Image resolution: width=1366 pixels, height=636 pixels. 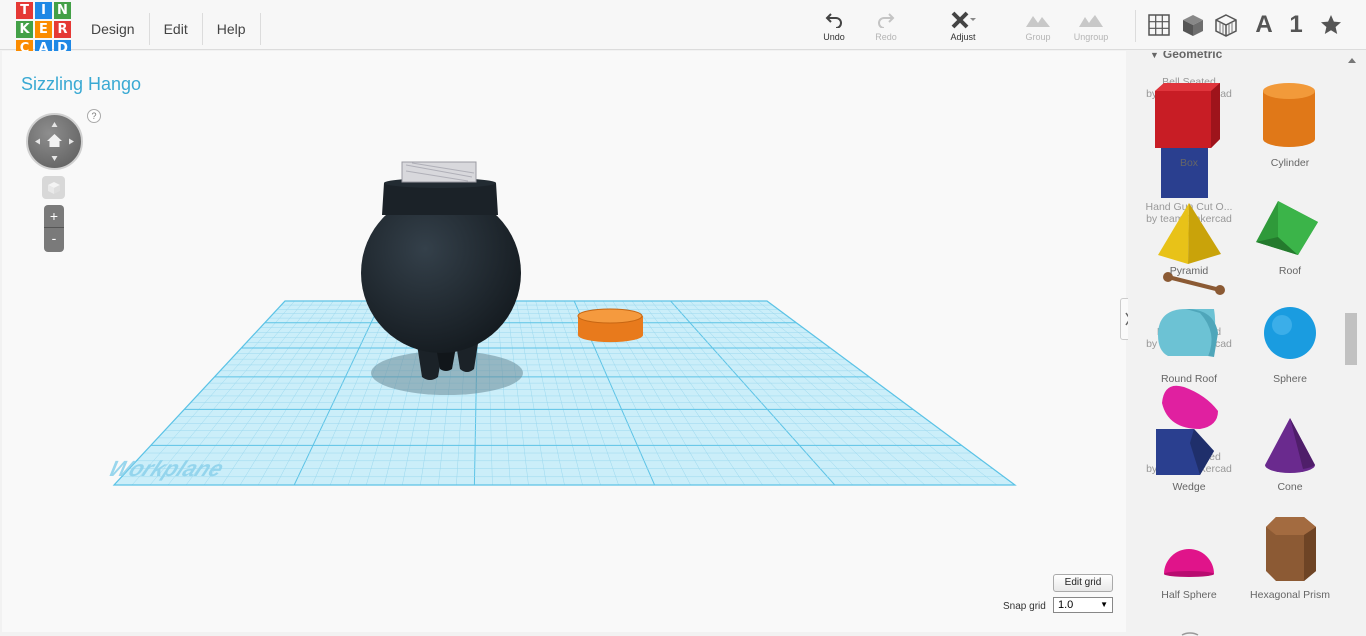 I want to click on undo-button: Undo, so click(x=834, y=26).